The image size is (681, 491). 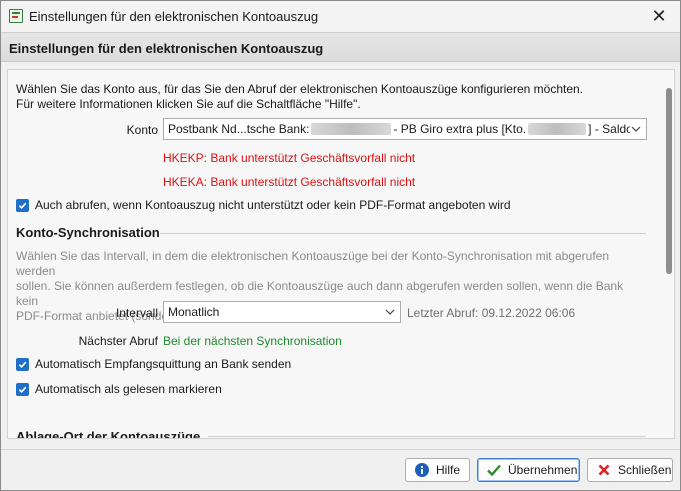 I want to click on last-fetch-text: Letzter Abruf: 09.12.2022 06:06, so click(x=491, y=313).